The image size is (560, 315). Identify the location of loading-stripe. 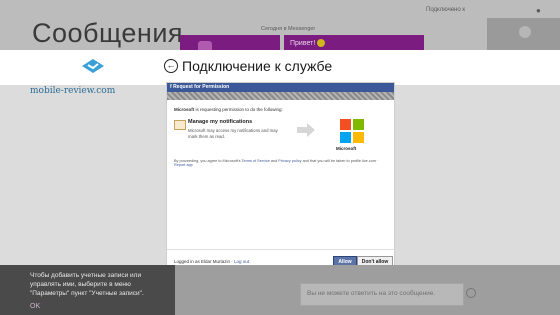
(280, 96).